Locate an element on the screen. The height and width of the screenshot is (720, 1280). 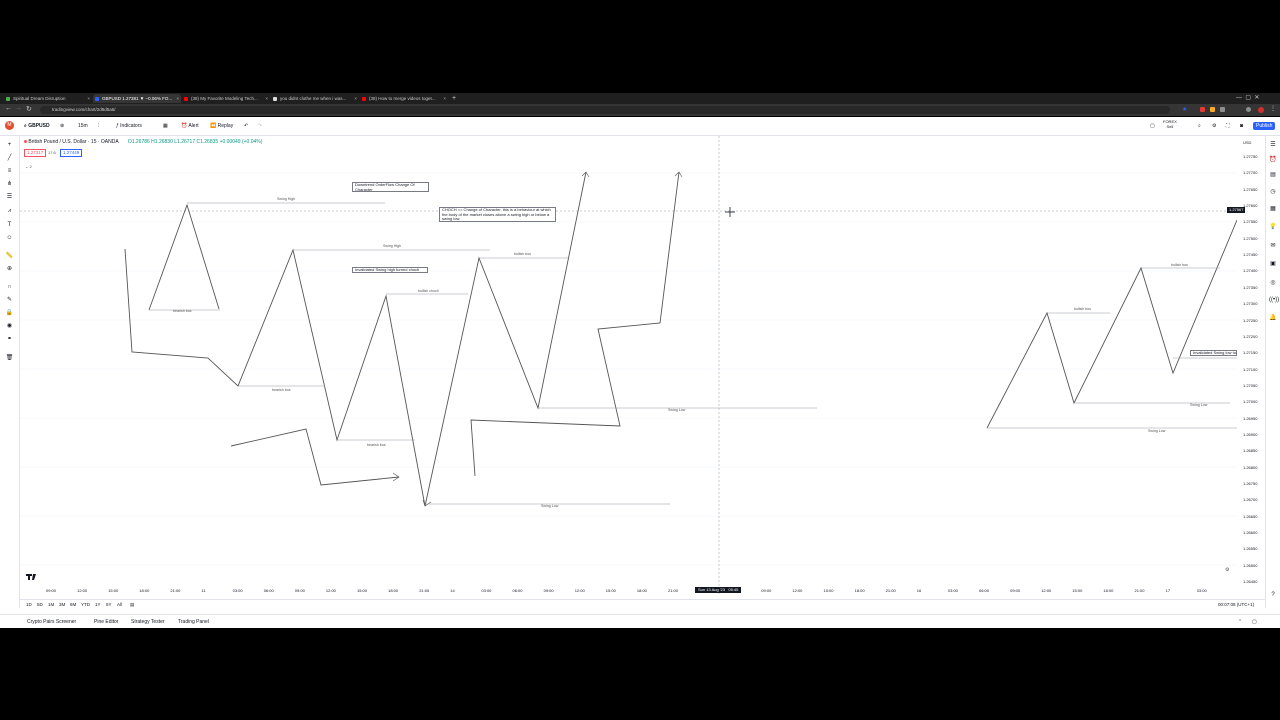
publish-button: Publish is located at coordinates (1264, 126).